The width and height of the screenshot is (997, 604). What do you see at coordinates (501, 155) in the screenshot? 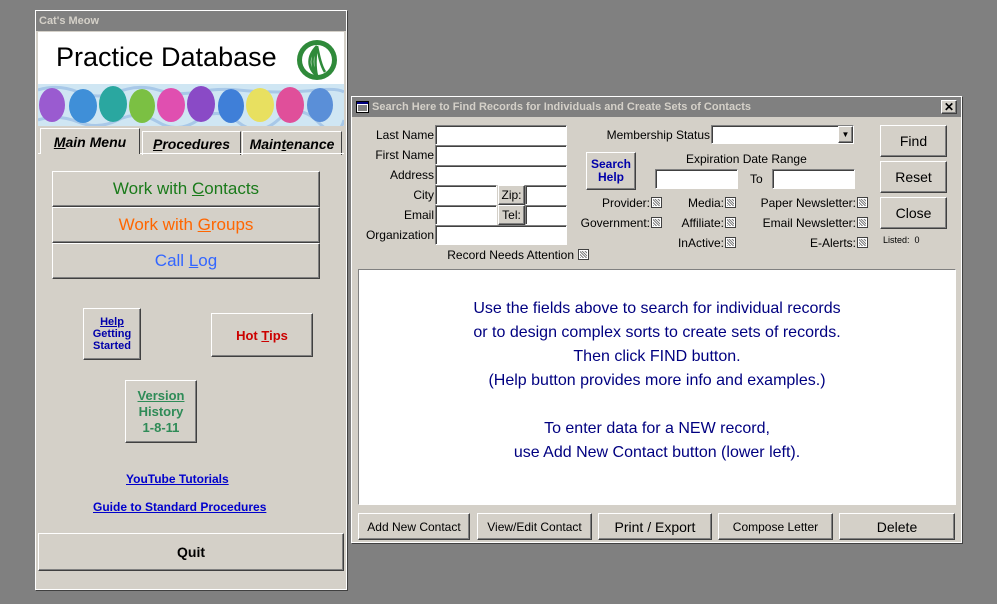
I see `first-name-field` at bounding box center [501, 155].